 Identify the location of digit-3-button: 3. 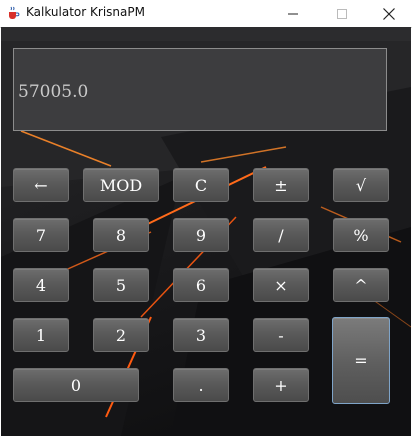
(201, 335).